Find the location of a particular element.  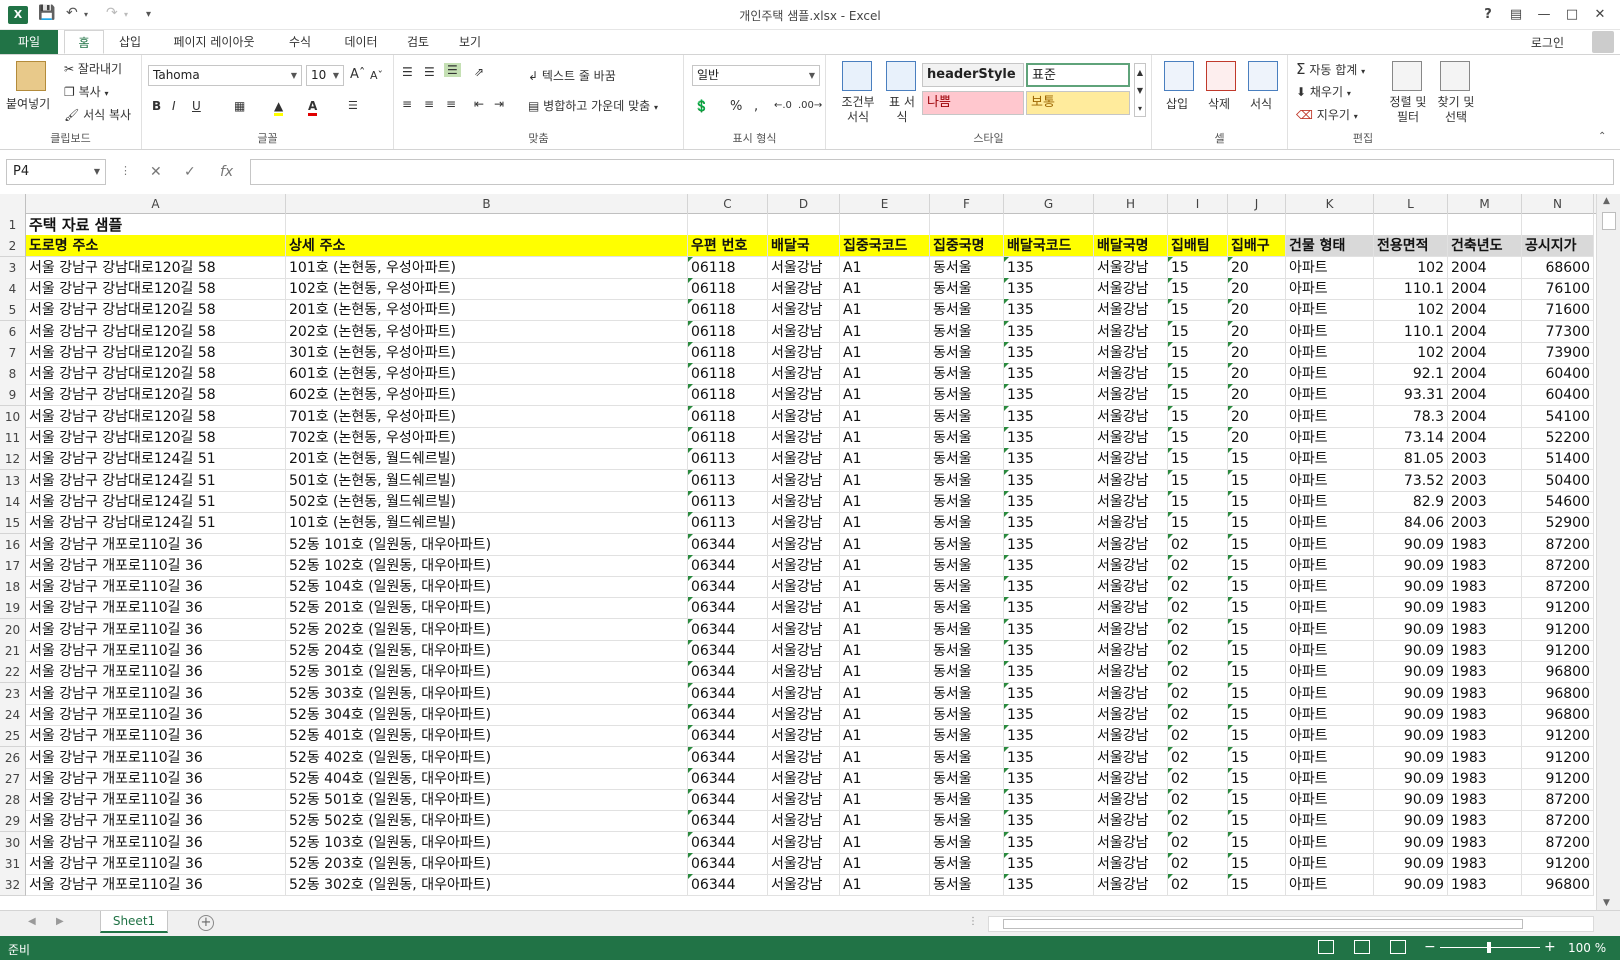

cell: 52900 is located at coordinates (1558, 523).